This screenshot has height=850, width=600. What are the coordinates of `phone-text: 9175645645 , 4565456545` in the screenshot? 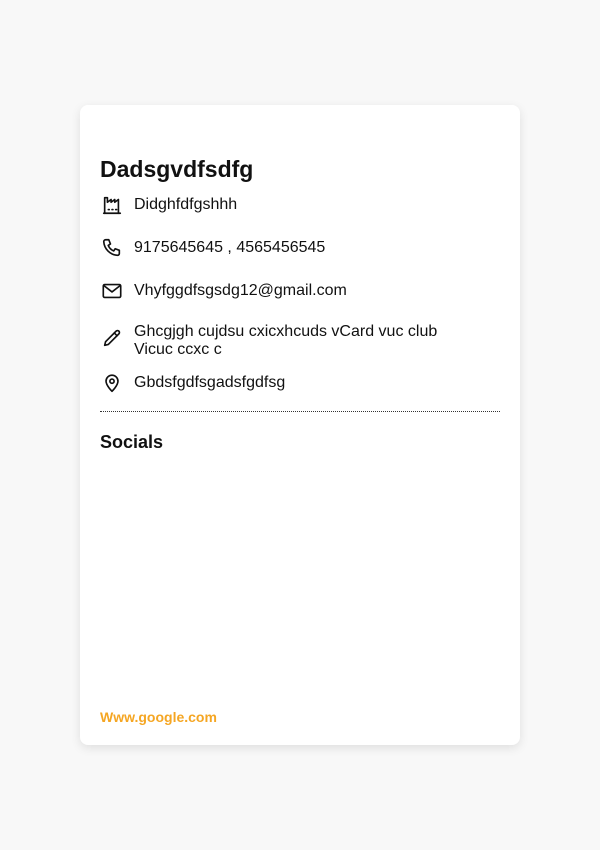 It's located at (229, 246).